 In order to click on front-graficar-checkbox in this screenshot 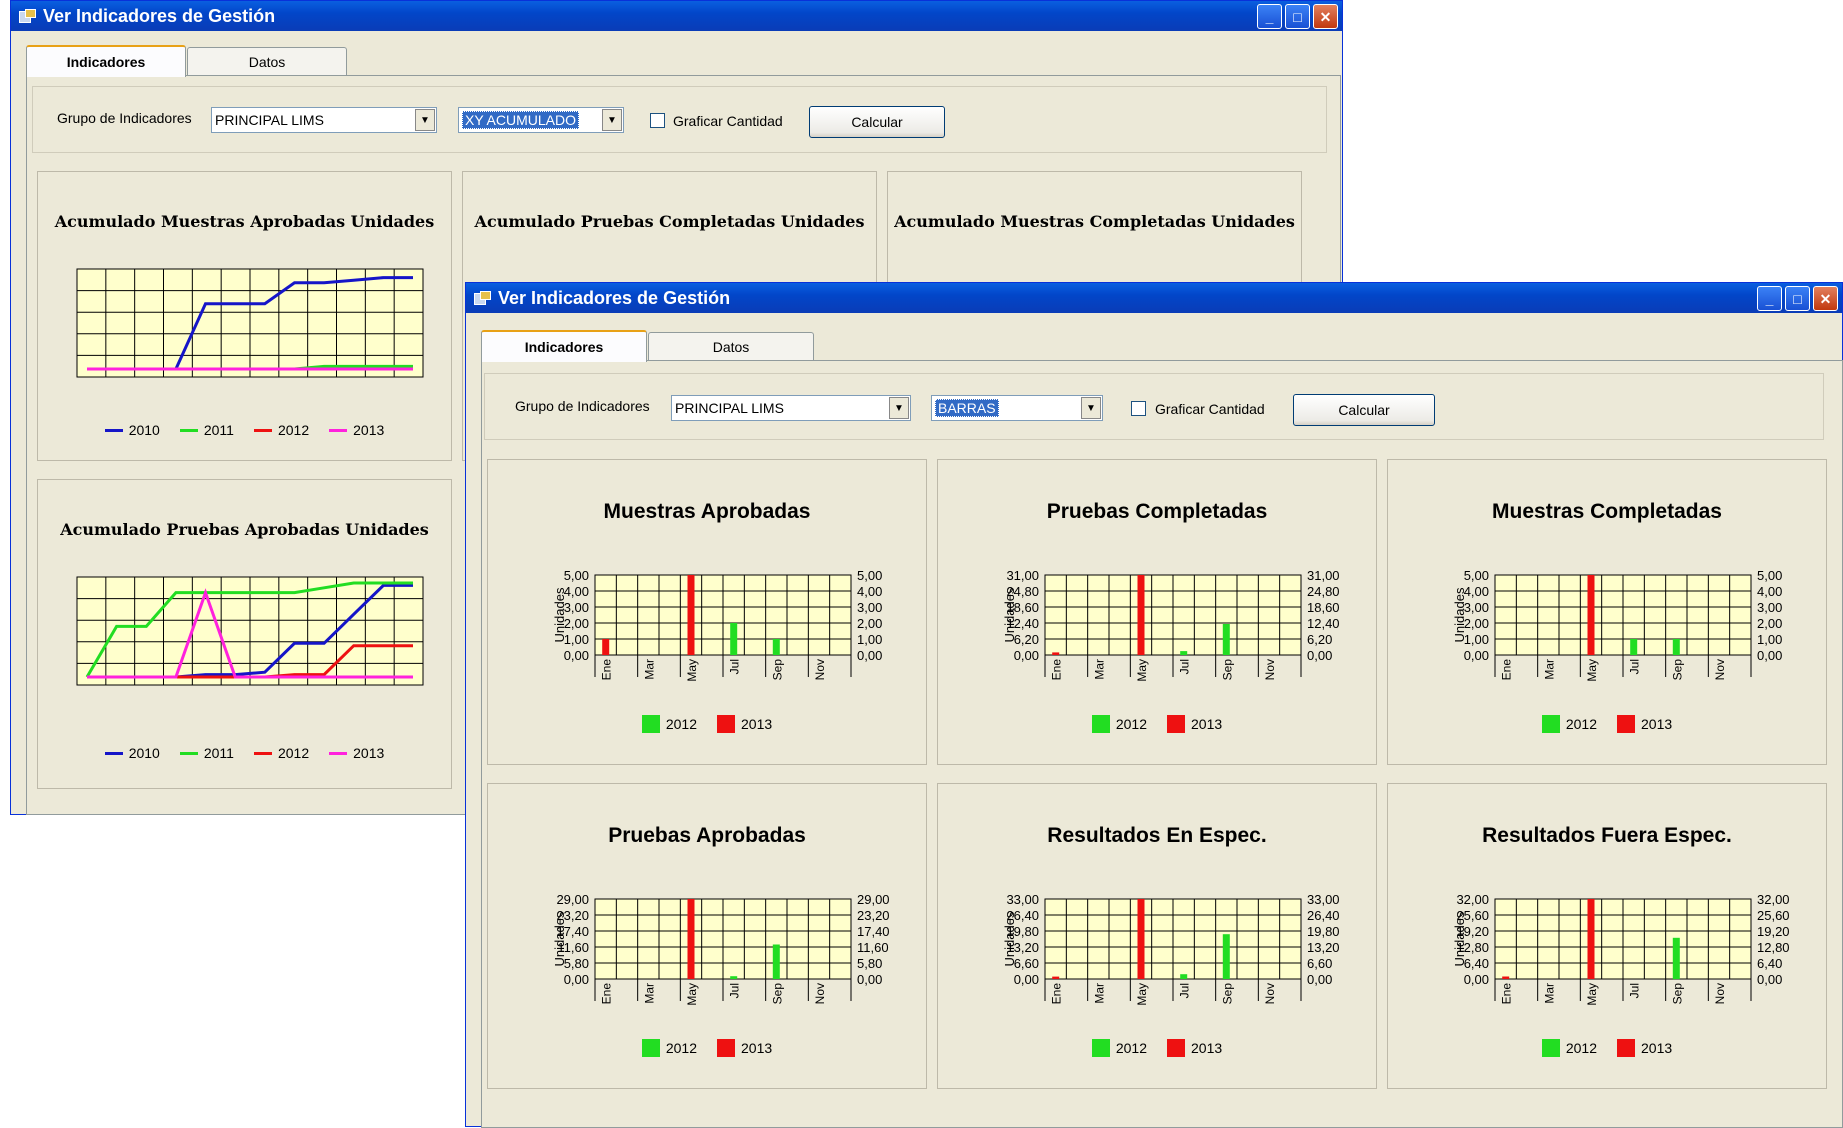, I will do `click(1138, 408)`.